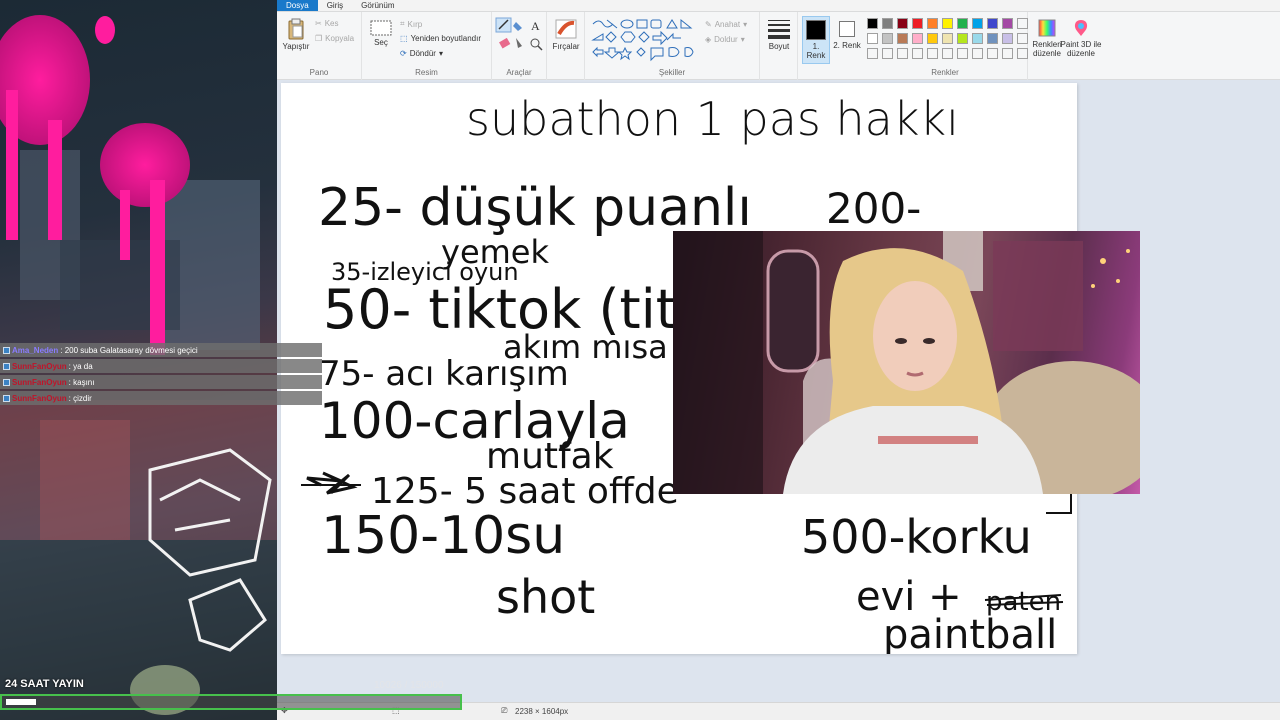 Image resolution: width=1280 pixels, height=720 pixels. I want to click on copy-icon: ❐, so click(319, 38).